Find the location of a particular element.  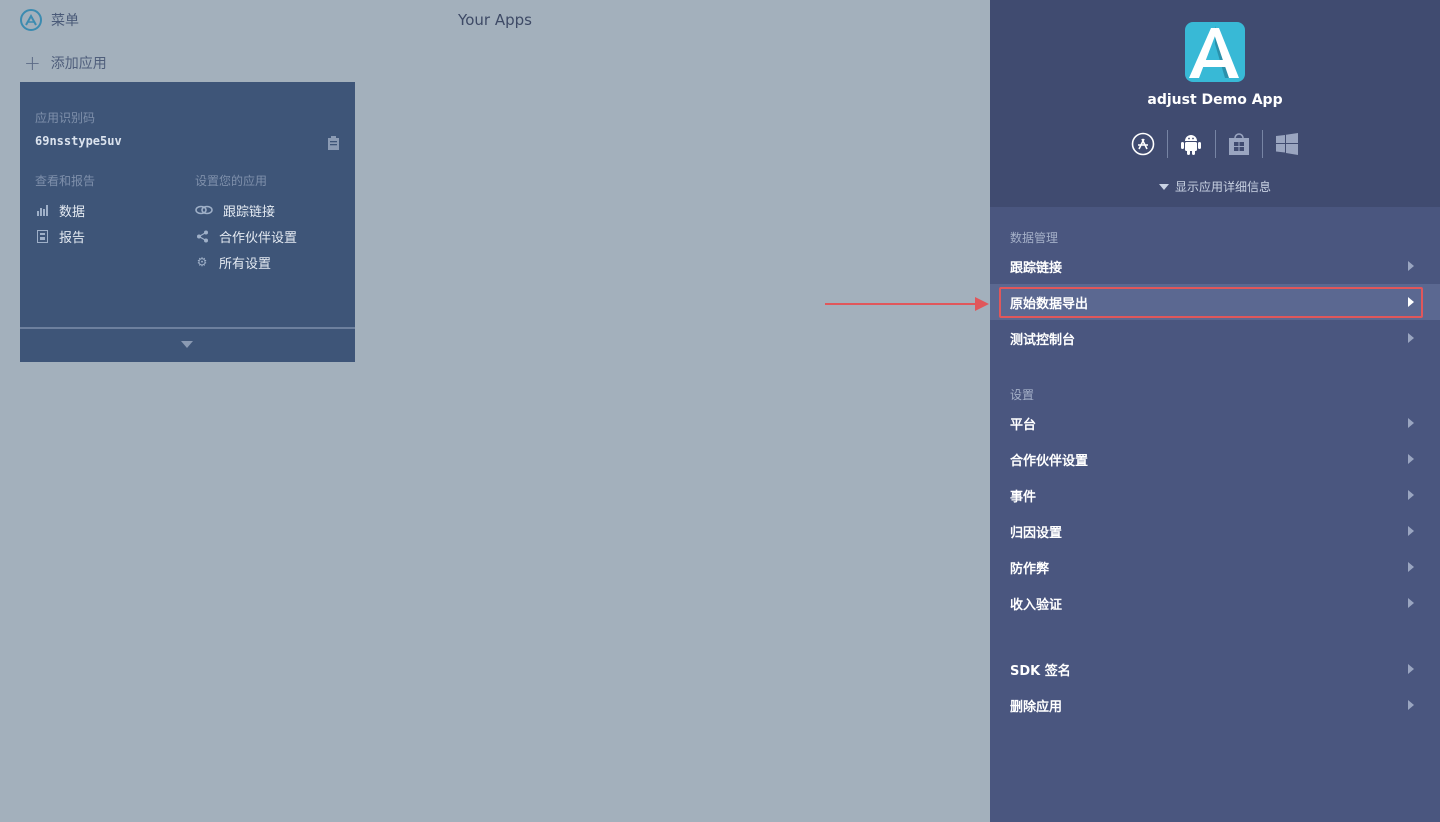

app-logo-icon is located at coordinates (1215, 52).